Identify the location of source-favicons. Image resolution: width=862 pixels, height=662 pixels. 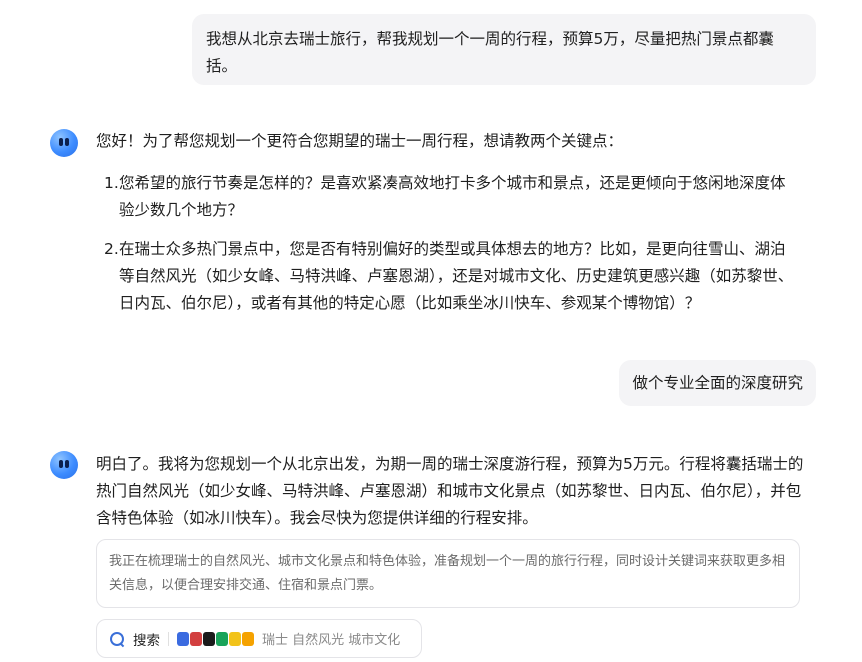
(215, 638).